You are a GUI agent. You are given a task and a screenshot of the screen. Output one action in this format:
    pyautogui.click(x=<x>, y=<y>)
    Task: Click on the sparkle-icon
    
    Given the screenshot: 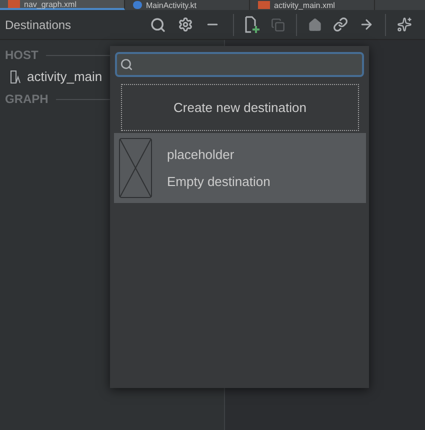 What is the action you would take?
    pyautogui.click(x=404, y=24)
    